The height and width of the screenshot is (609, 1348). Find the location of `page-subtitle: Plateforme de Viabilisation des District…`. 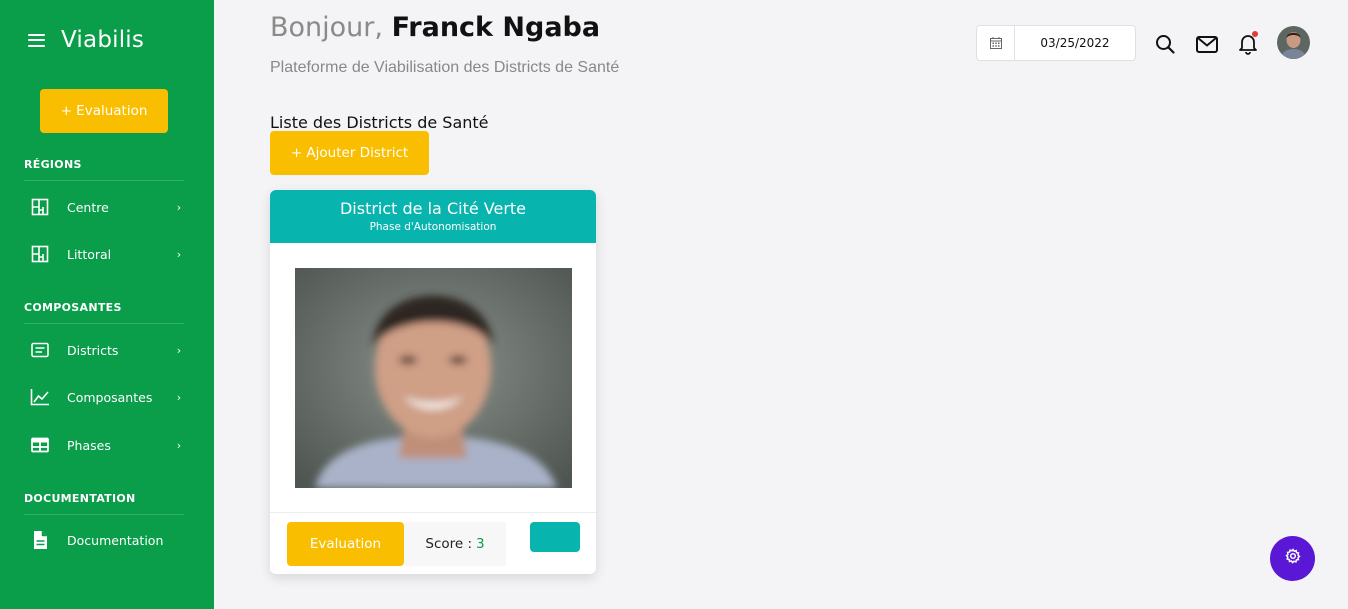

page-subtitle: Plateforme de Viabilisation des District… is located at coordinates (445, 67).